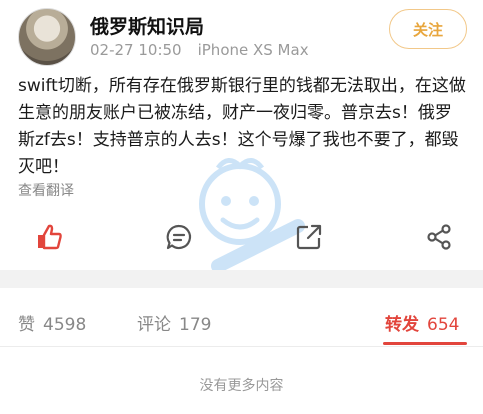  I want to click on share-icon, so click(309, 237).